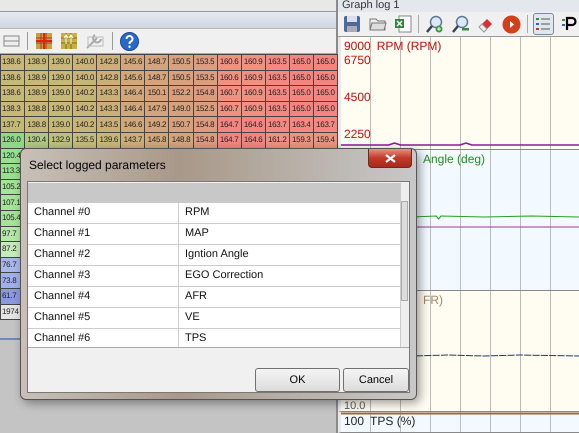  I want to click on graph-series-label: Angle (deg), so click(454, 159).